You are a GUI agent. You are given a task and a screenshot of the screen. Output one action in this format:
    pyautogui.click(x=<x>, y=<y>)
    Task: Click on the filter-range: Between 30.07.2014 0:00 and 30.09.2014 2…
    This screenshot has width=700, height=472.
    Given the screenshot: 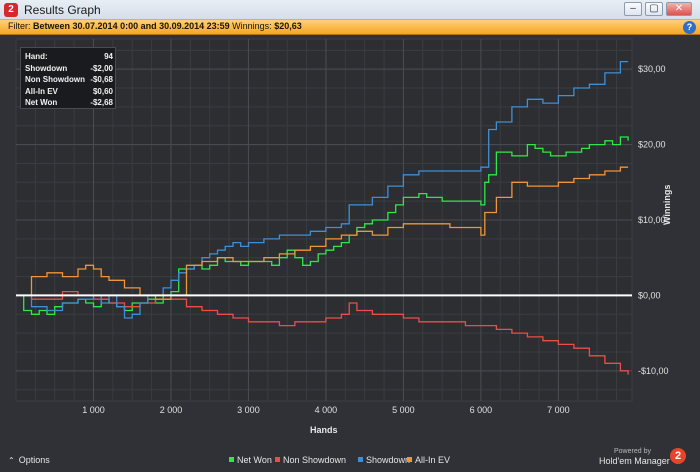 What is the action you would take?
    pyautogui.click(x=131, y=26)
    